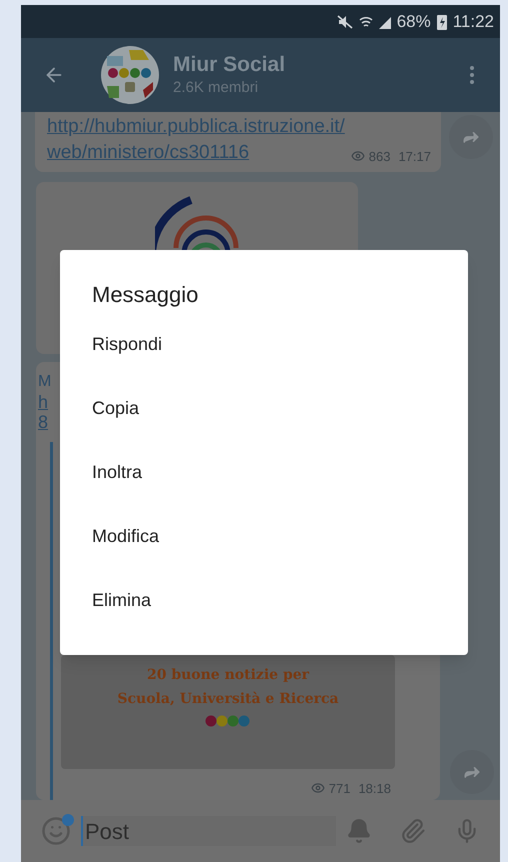 This screenshot has width=508, height=862. What do you see at coordinates (45, 382) in the screenshot?
I see `sender-name: M` at bounding box center [45, 382].